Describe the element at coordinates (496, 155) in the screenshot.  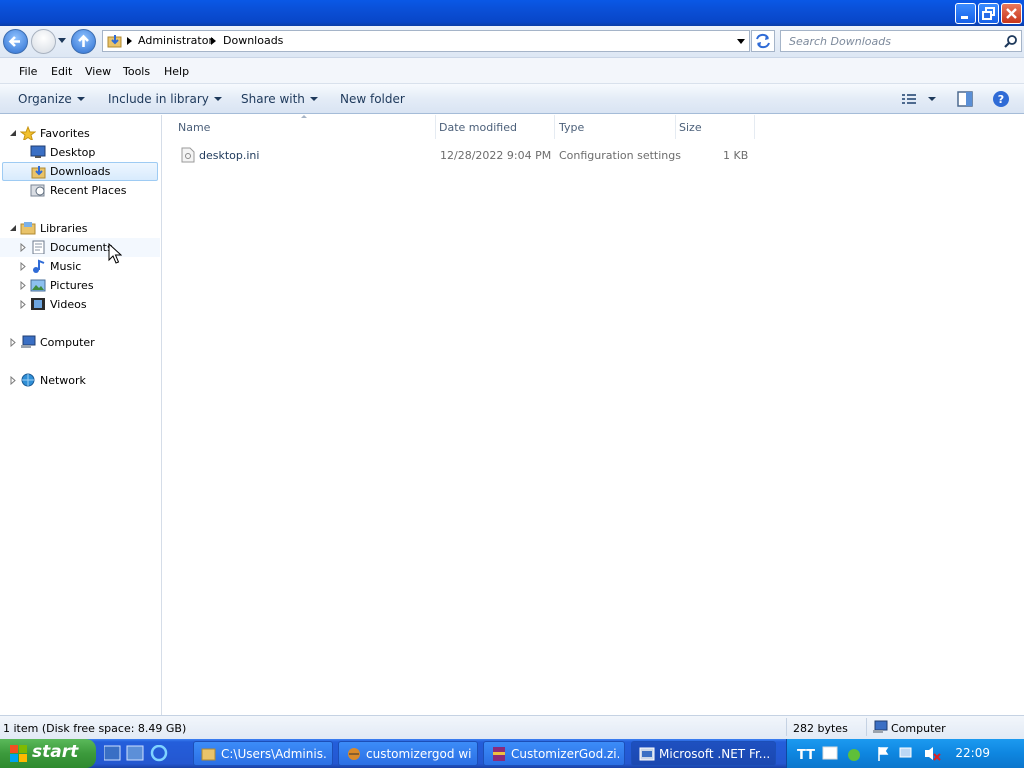
I see `file-date: 12/28/2022 9:04 PM` at that location.